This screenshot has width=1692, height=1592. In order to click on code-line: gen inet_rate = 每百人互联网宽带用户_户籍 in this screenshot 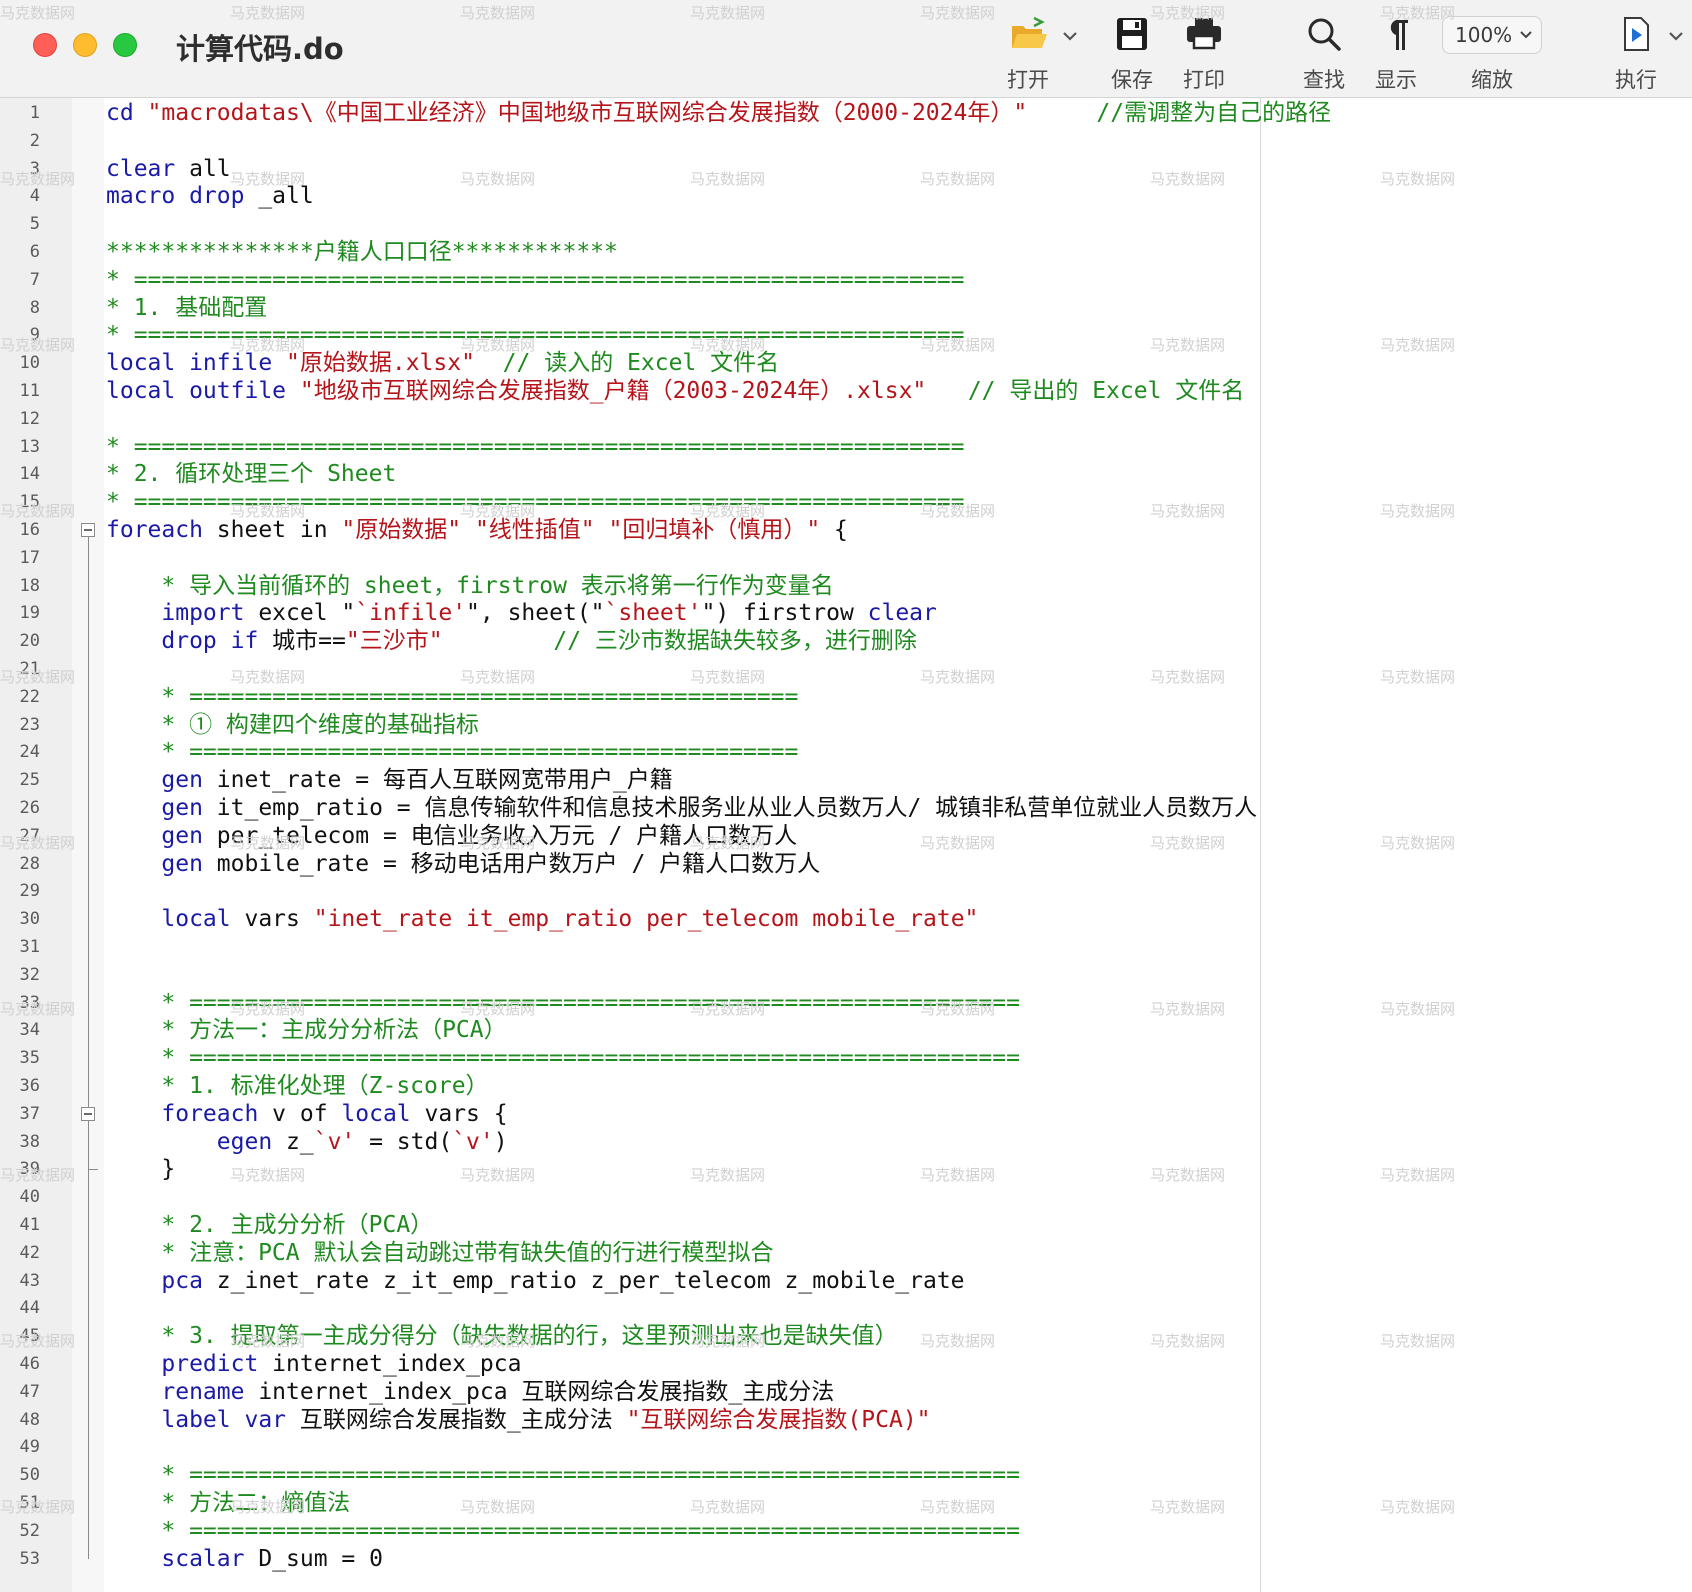, I will do `click(389, 780)`.